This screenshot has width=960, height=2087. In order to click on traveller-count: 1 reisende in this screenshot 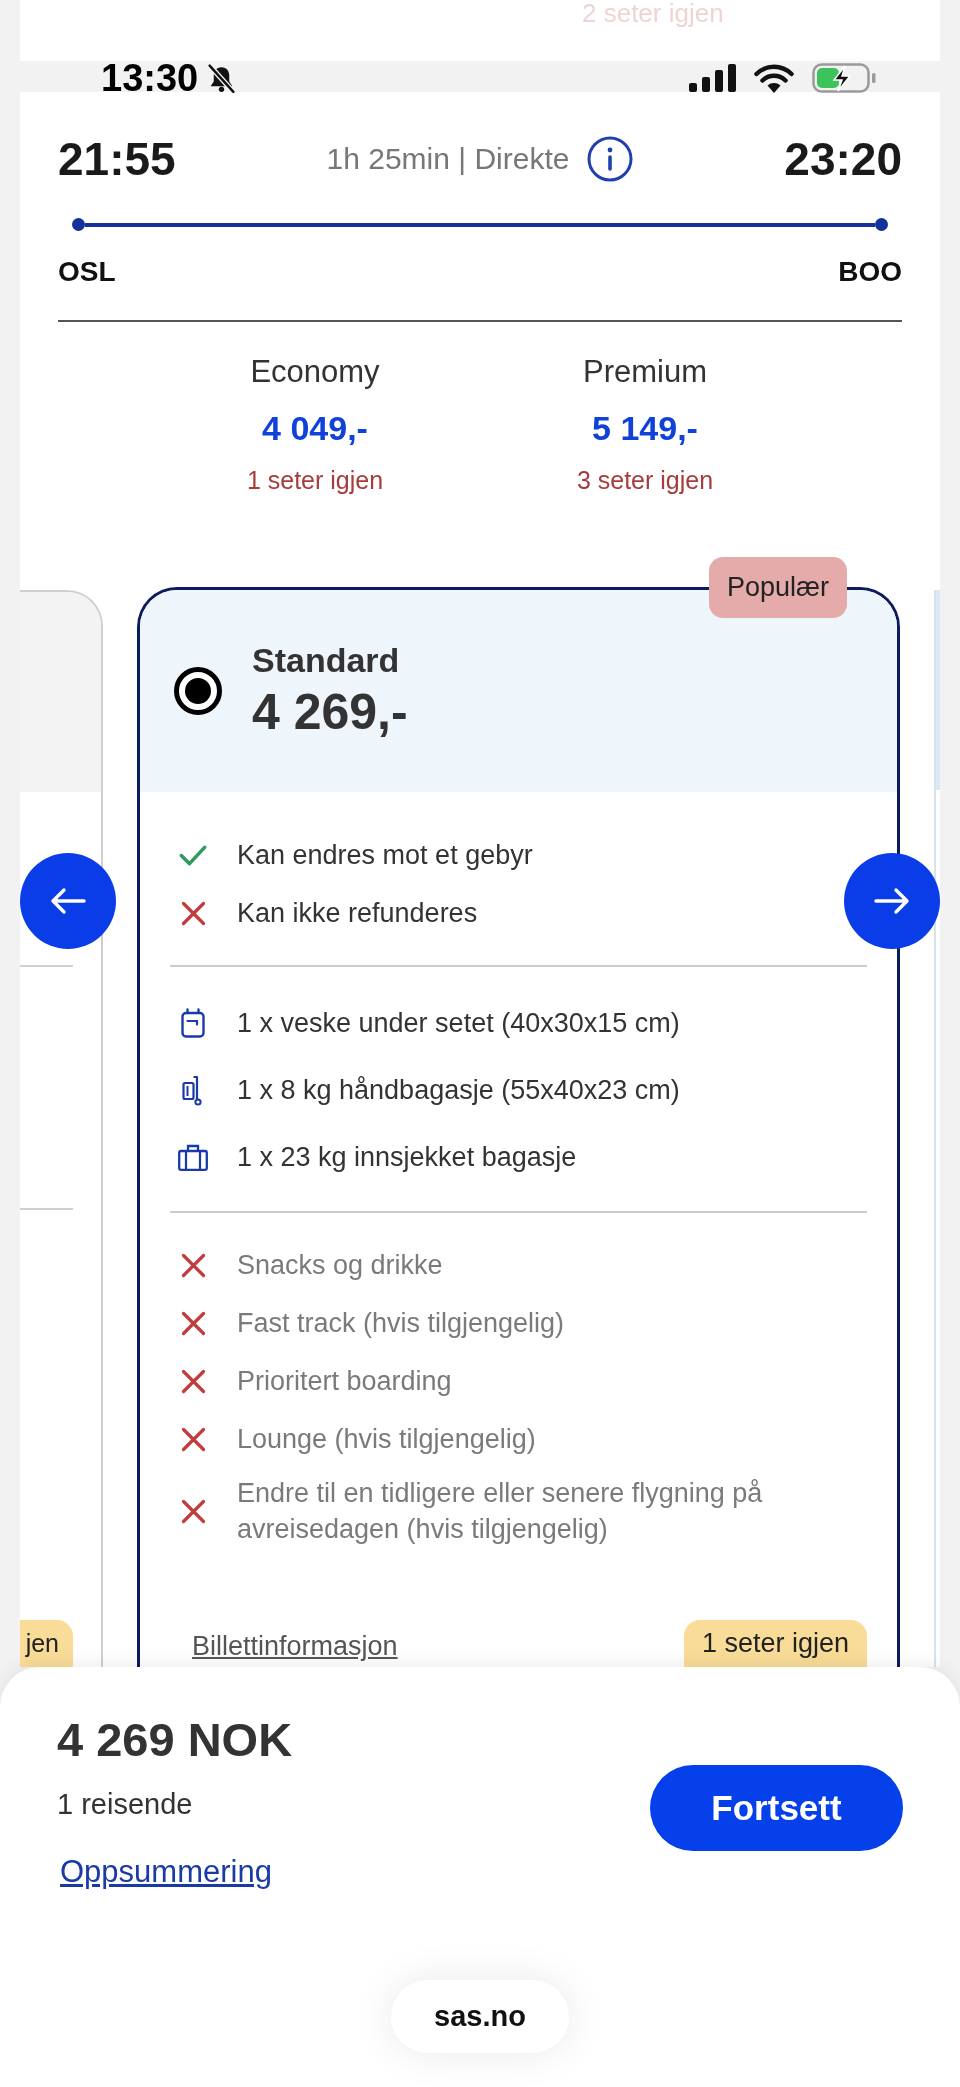, I will do `click(125, 1804)`.